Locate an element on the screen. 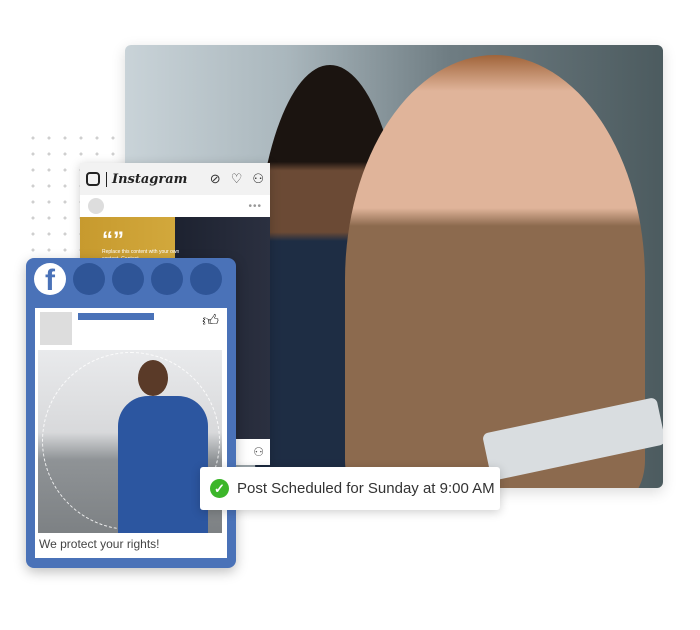 Image resolution: width=700 pixels, height=630 pixels. scheduled-toast: ✓ Post Scheduled for Sunday at 9:00 AM is located at coordinates (350, 488).